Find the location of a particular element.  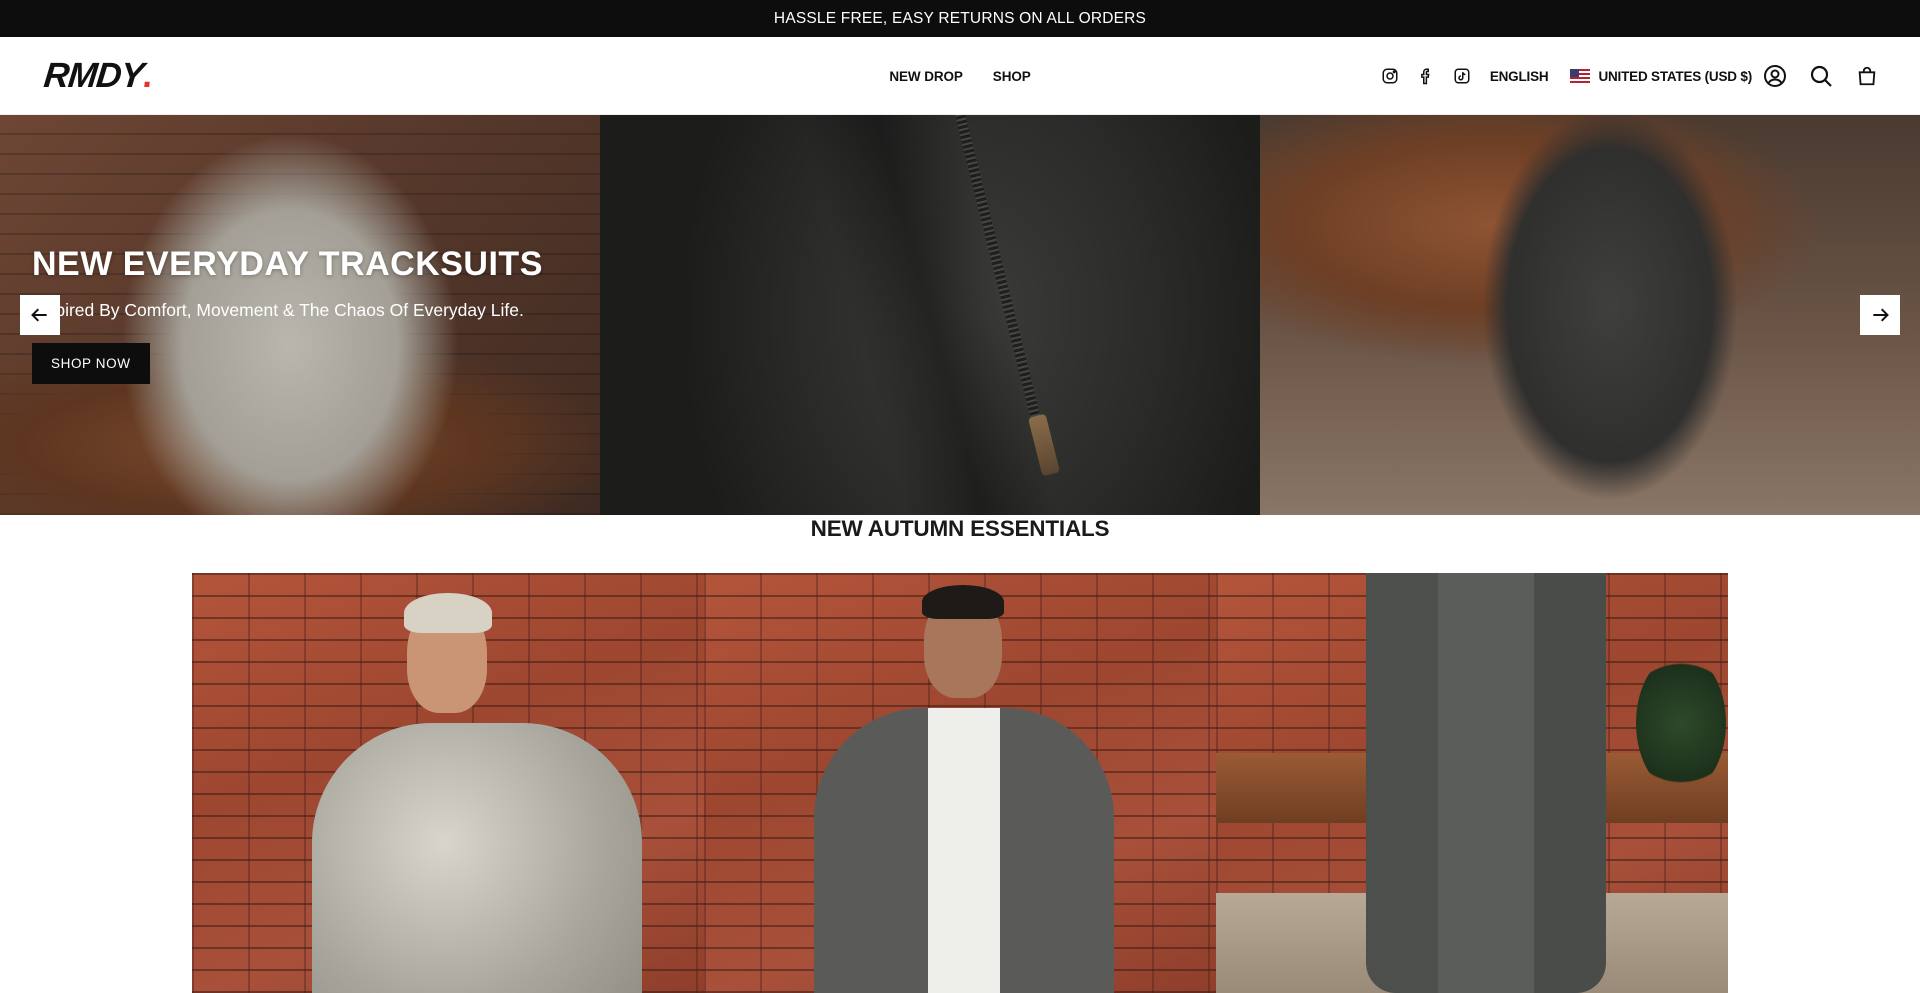

collection-tile-zip-hoodie is located at coordinates (960, 783).